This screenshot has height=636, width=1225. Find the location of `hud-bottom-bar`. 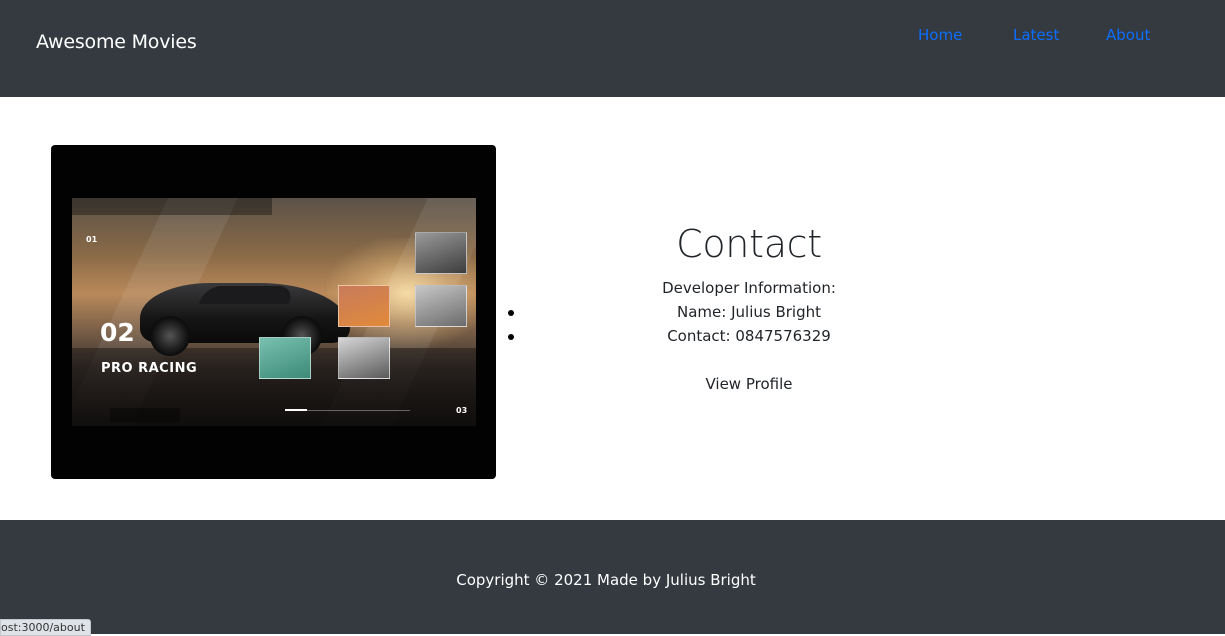

hud-bottom-bar is located at coordinates (145, 415).